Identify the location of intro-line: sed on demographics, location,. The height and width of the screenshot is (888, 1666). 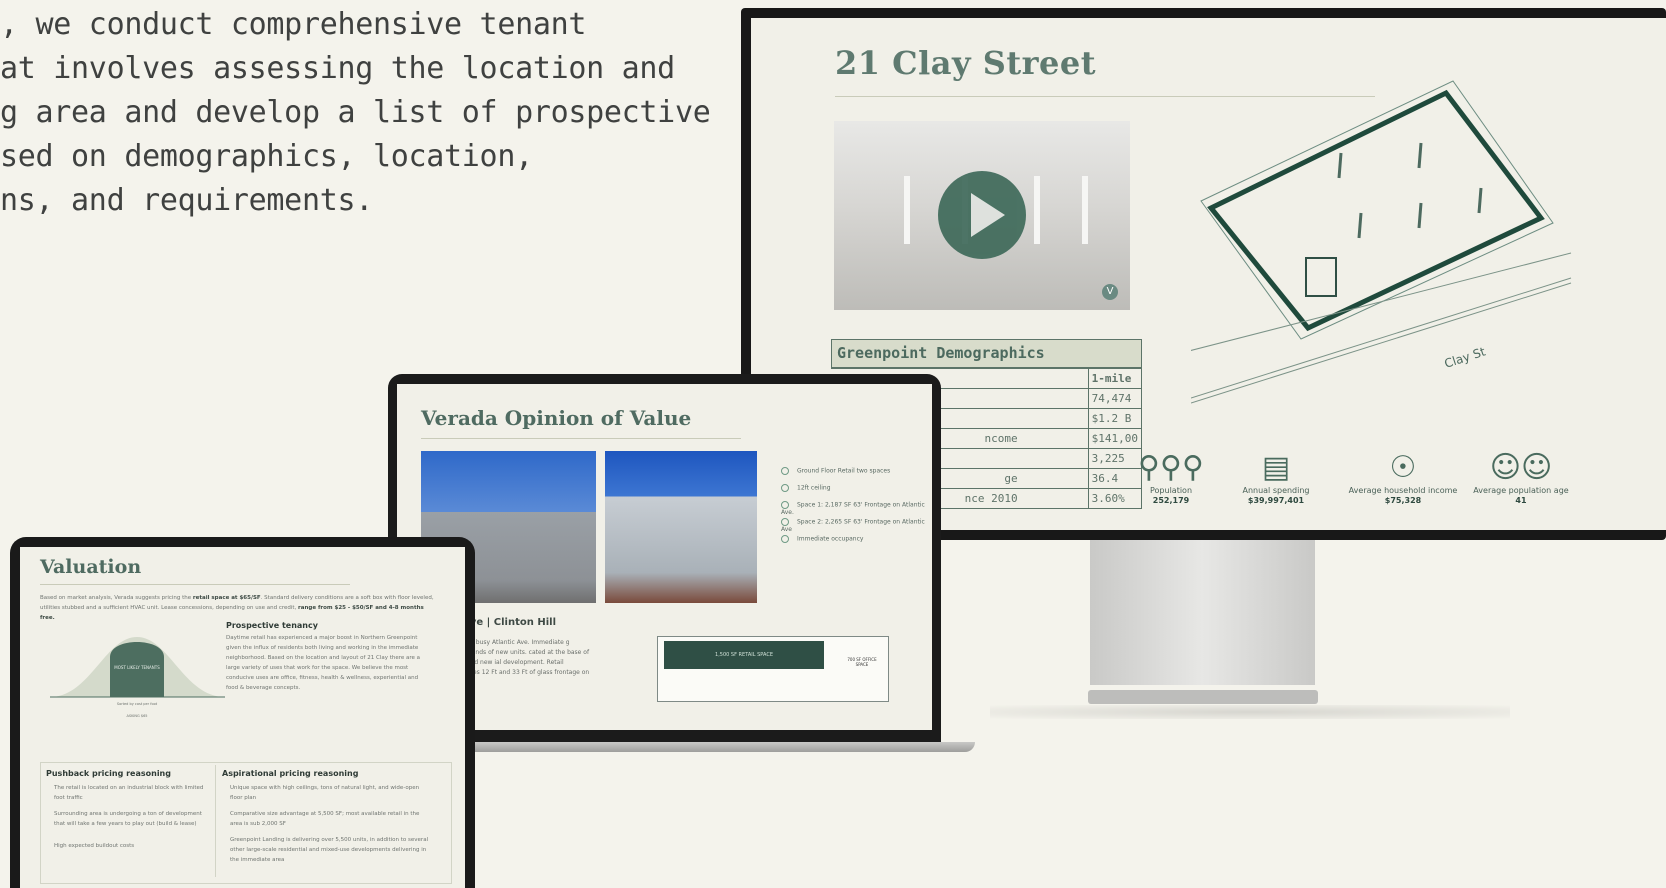
(266, 156).